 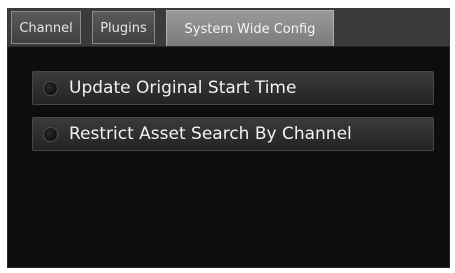 I want to click on option-label: Update Original Start Time, so click(x=183, y=88).